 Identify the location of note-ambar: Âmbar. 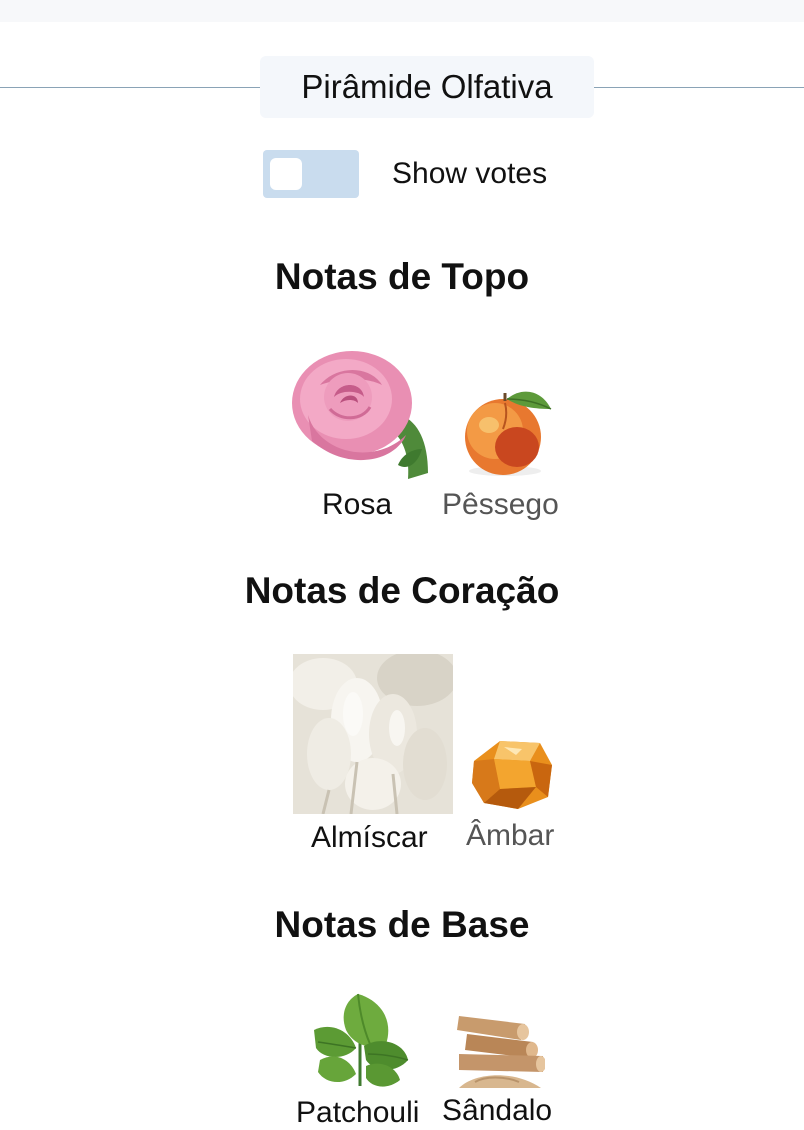
(510, 794).